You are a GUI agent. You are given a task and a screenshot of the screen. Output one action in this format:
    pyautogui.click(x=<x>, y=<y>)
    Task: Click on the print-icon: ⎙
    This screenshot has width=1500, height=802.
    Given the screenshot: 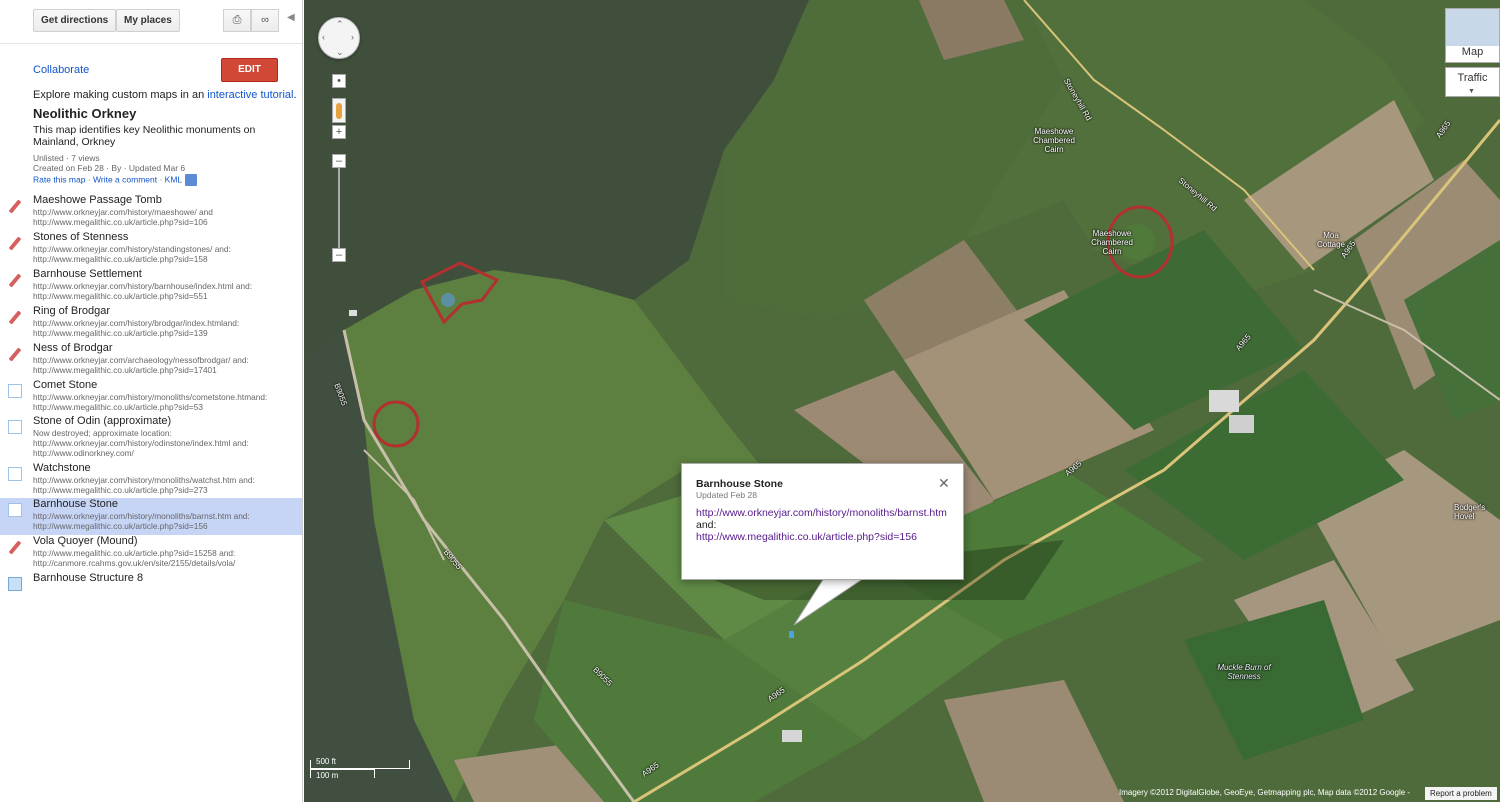 What is the action you would take?
    pyautogui.click(x=237, y=20)
    